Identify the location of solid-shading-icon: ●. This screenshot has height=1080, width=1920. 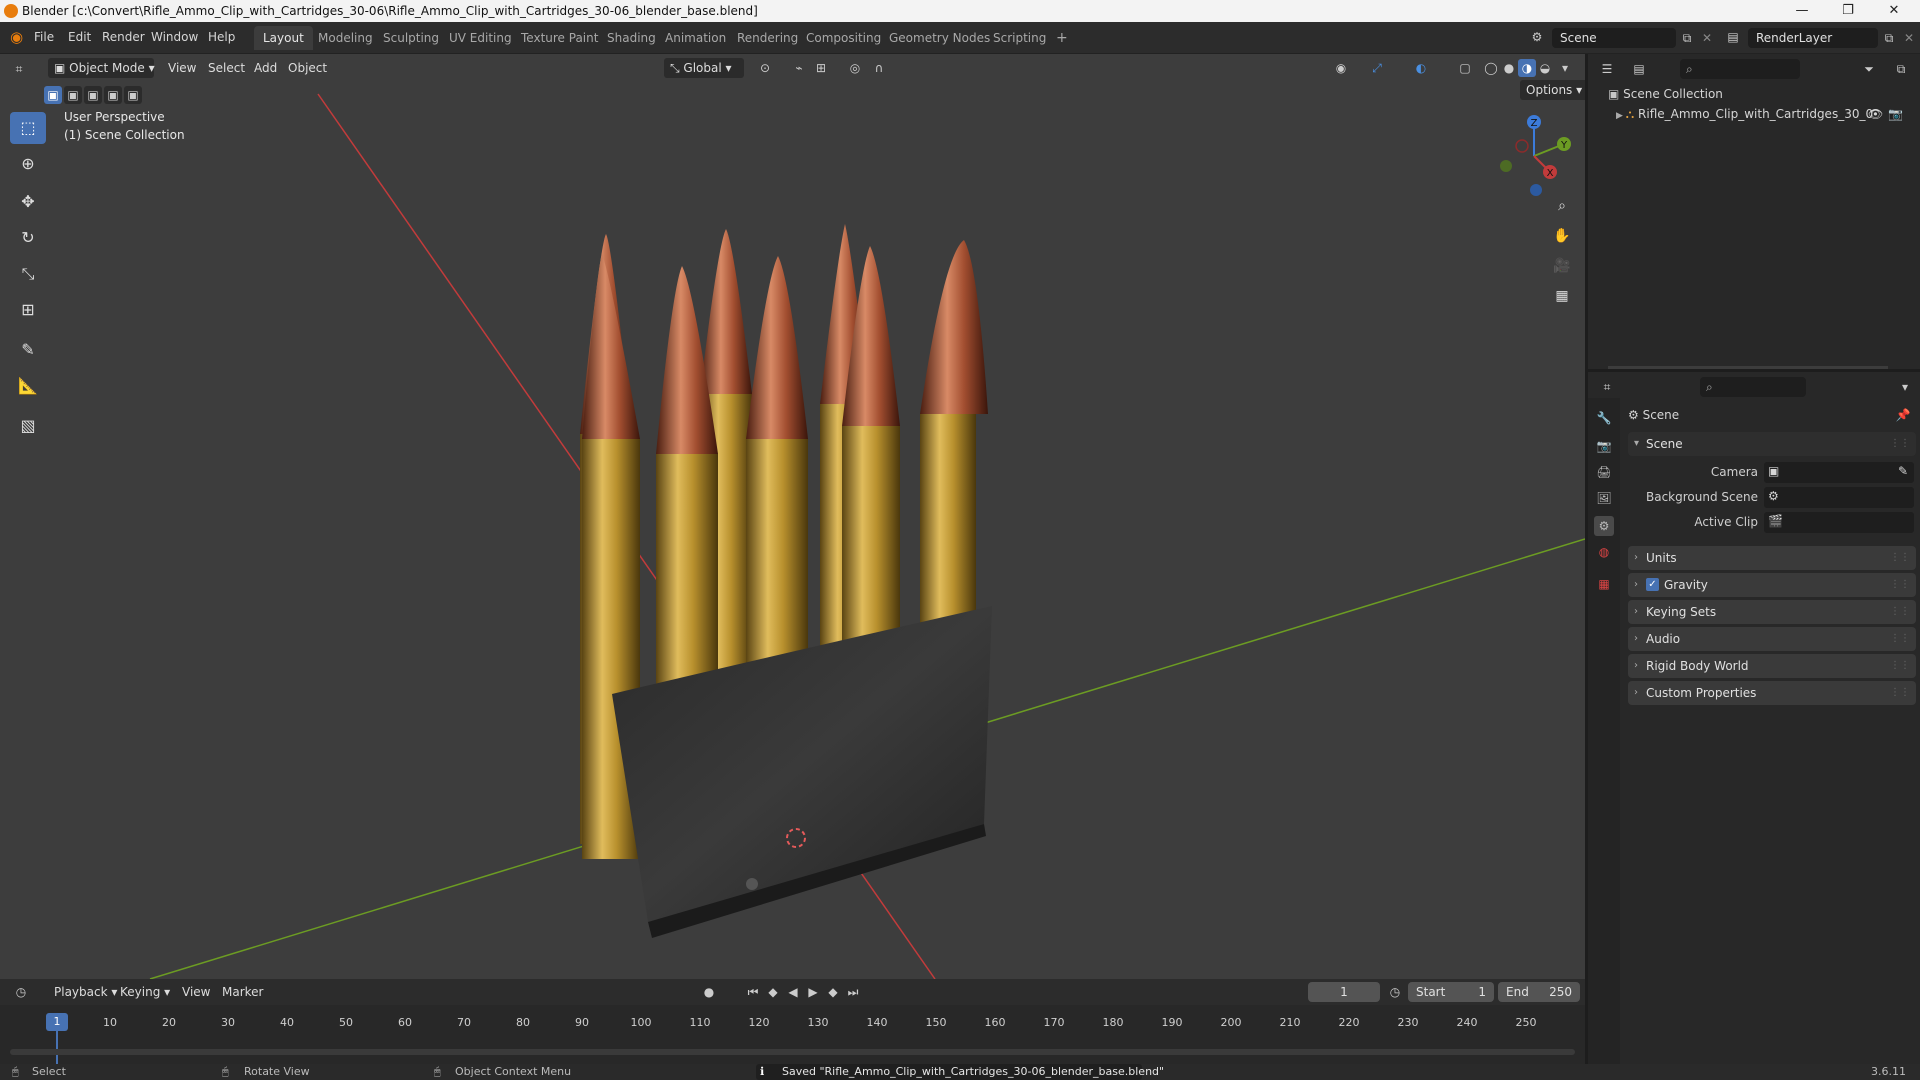
(1509, 68).